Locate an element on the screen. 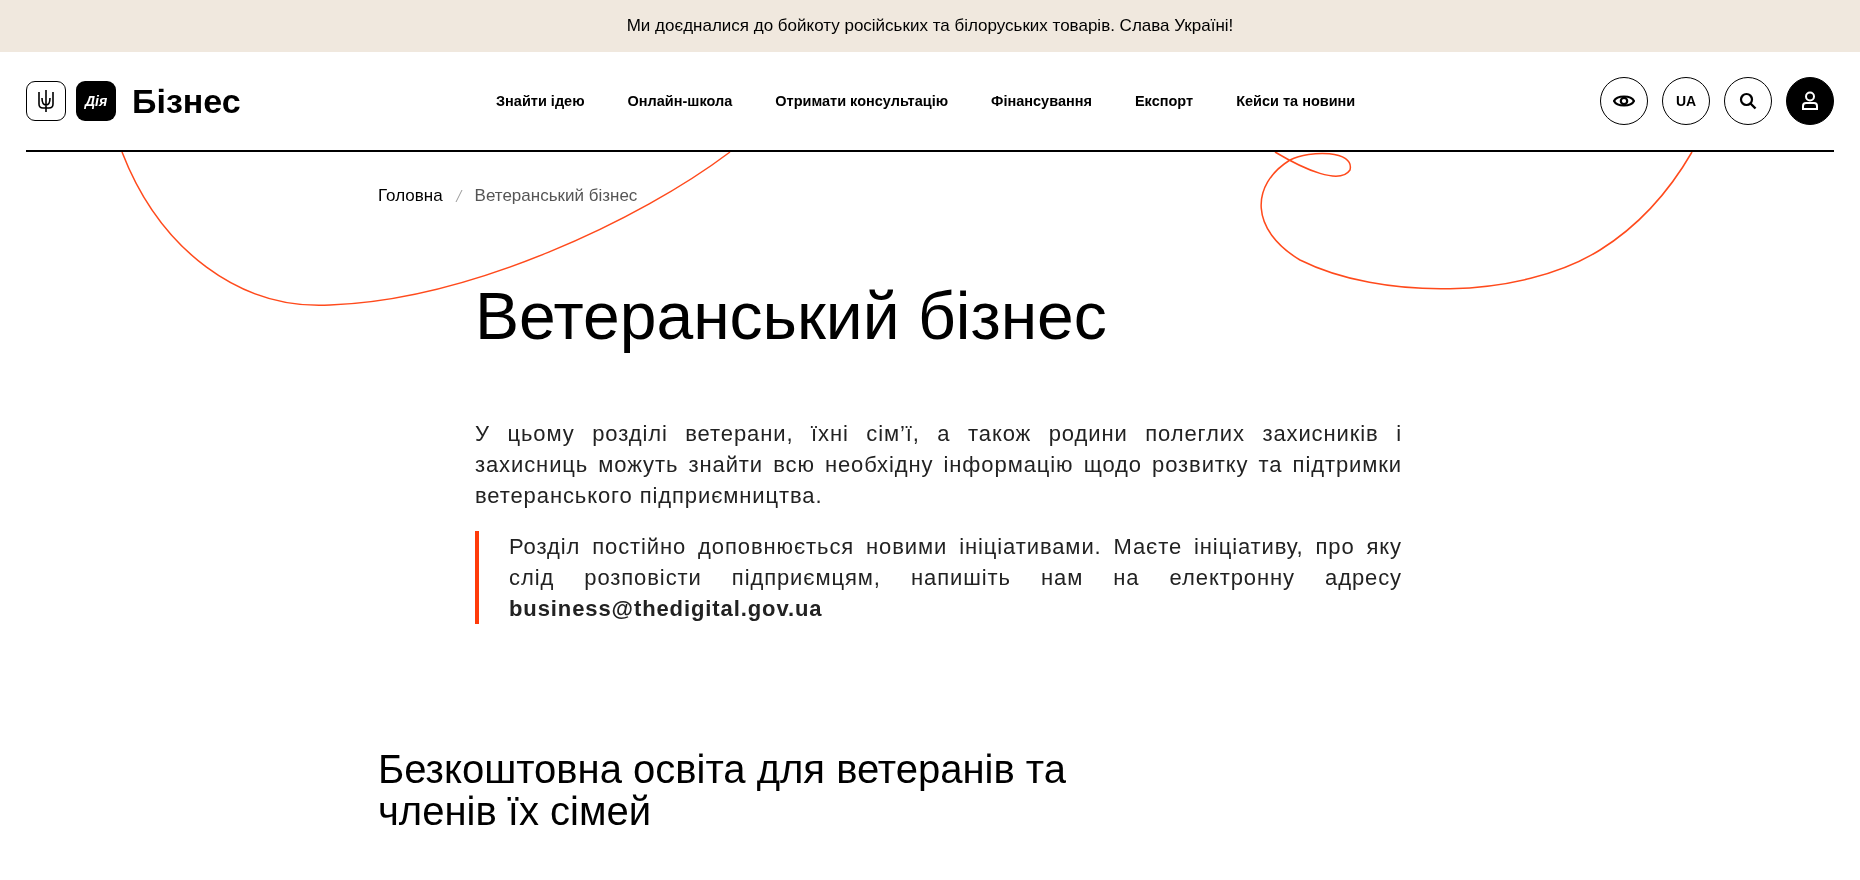  intro-paragraph: У цьому розділі ветерани, їхні сім’ї, а також родини полеглих захисників і захисниць можуть знайти всю необхідну інформацію щодо розвитку та підтримки ветеранського підприємництва. is located at coordinates (938, 465).